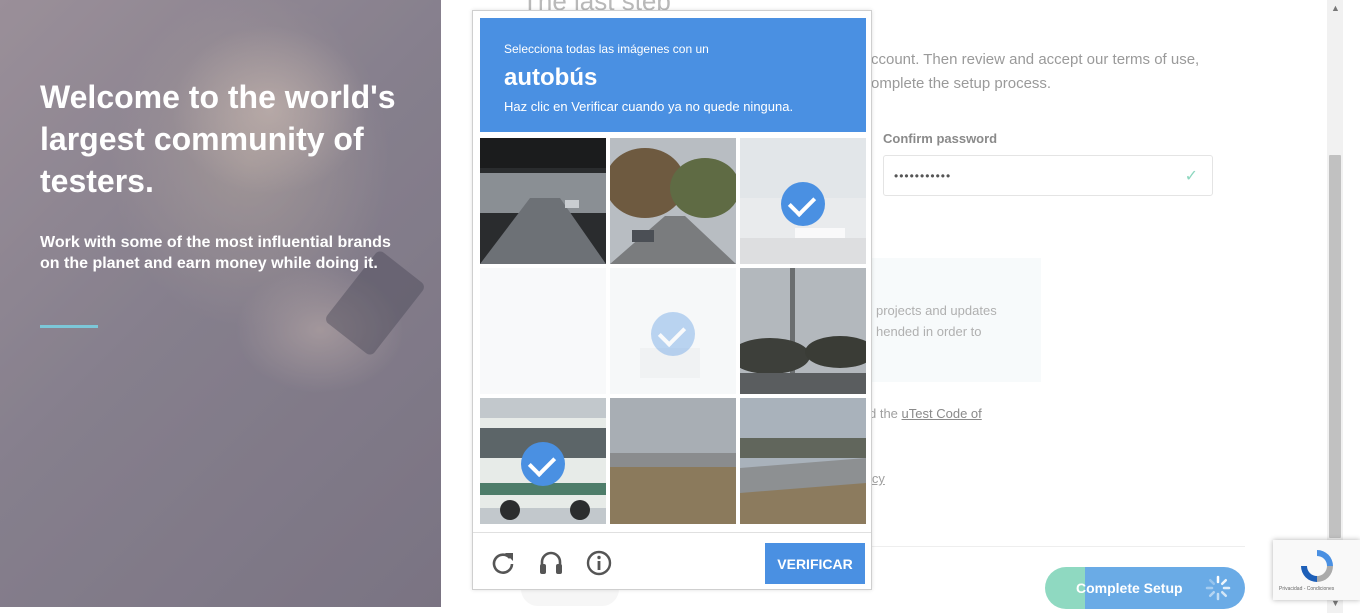  What do you see at coordinates (69, 326) in the screenshot?
I see `hero-accent-rule` at bounding box center [69, 326].